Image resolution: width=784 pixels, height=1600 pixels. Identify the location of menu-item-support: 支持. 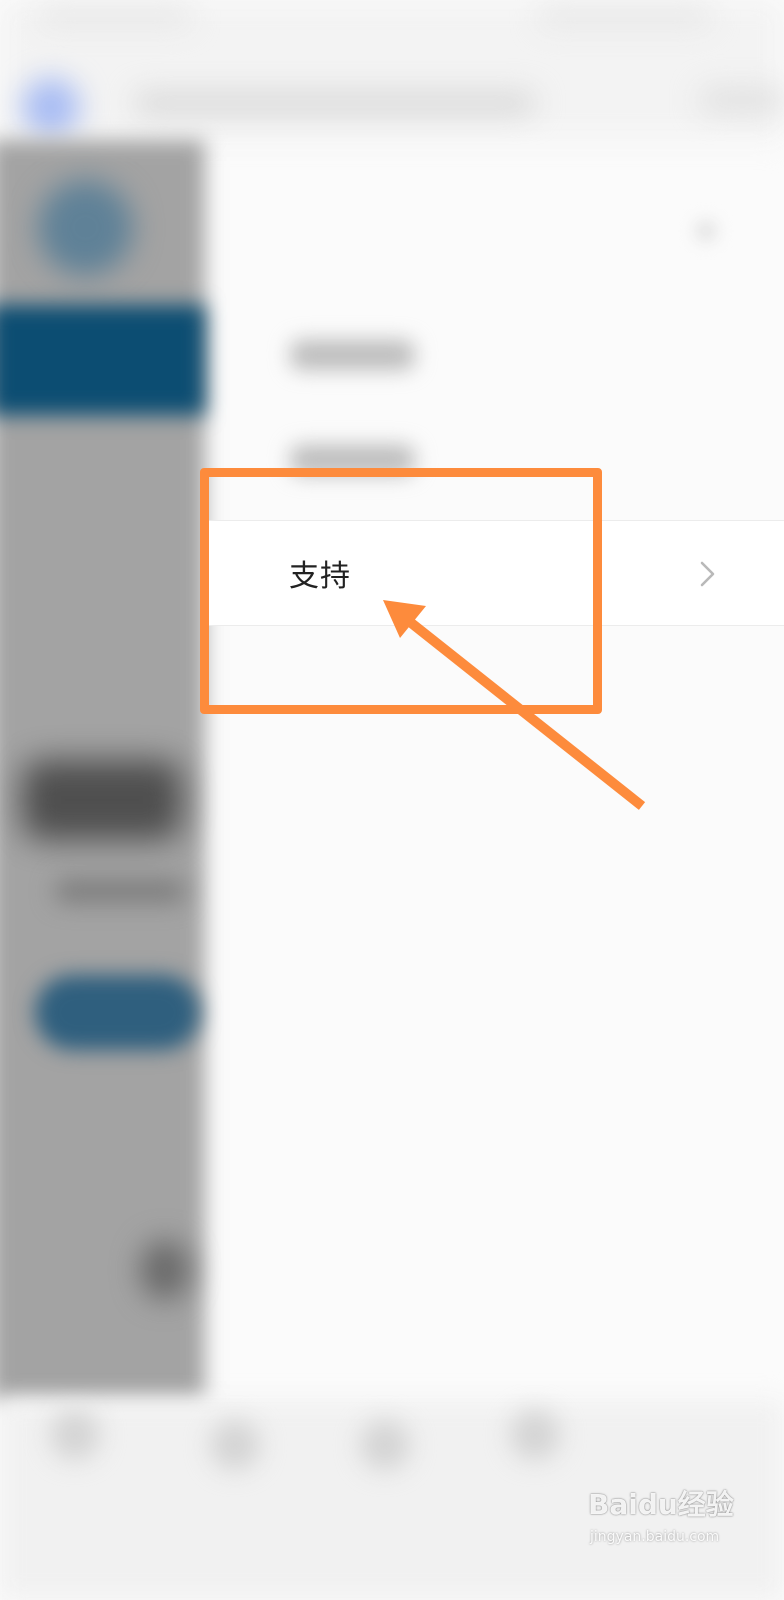
(494, 573).